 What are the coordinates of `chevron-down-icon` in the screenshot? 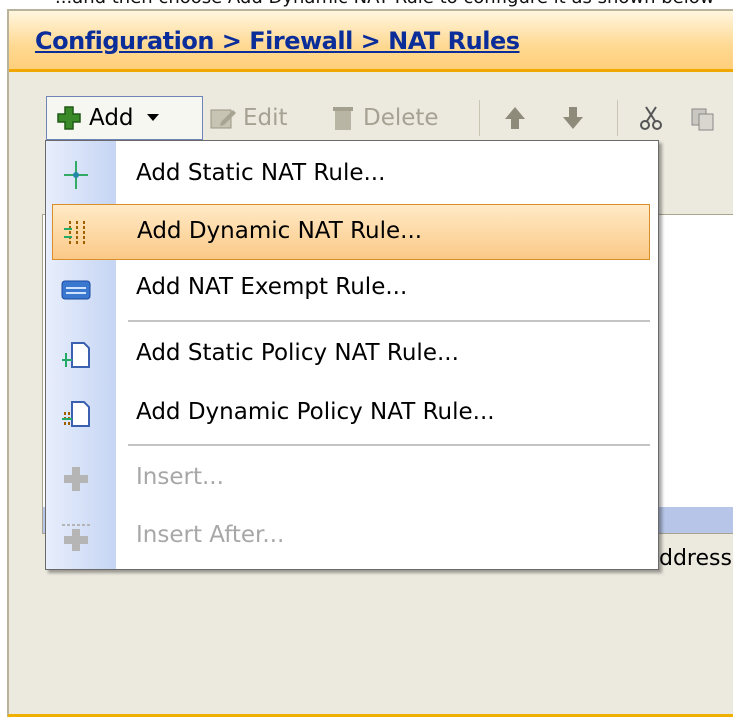 It's located at (152, 117).